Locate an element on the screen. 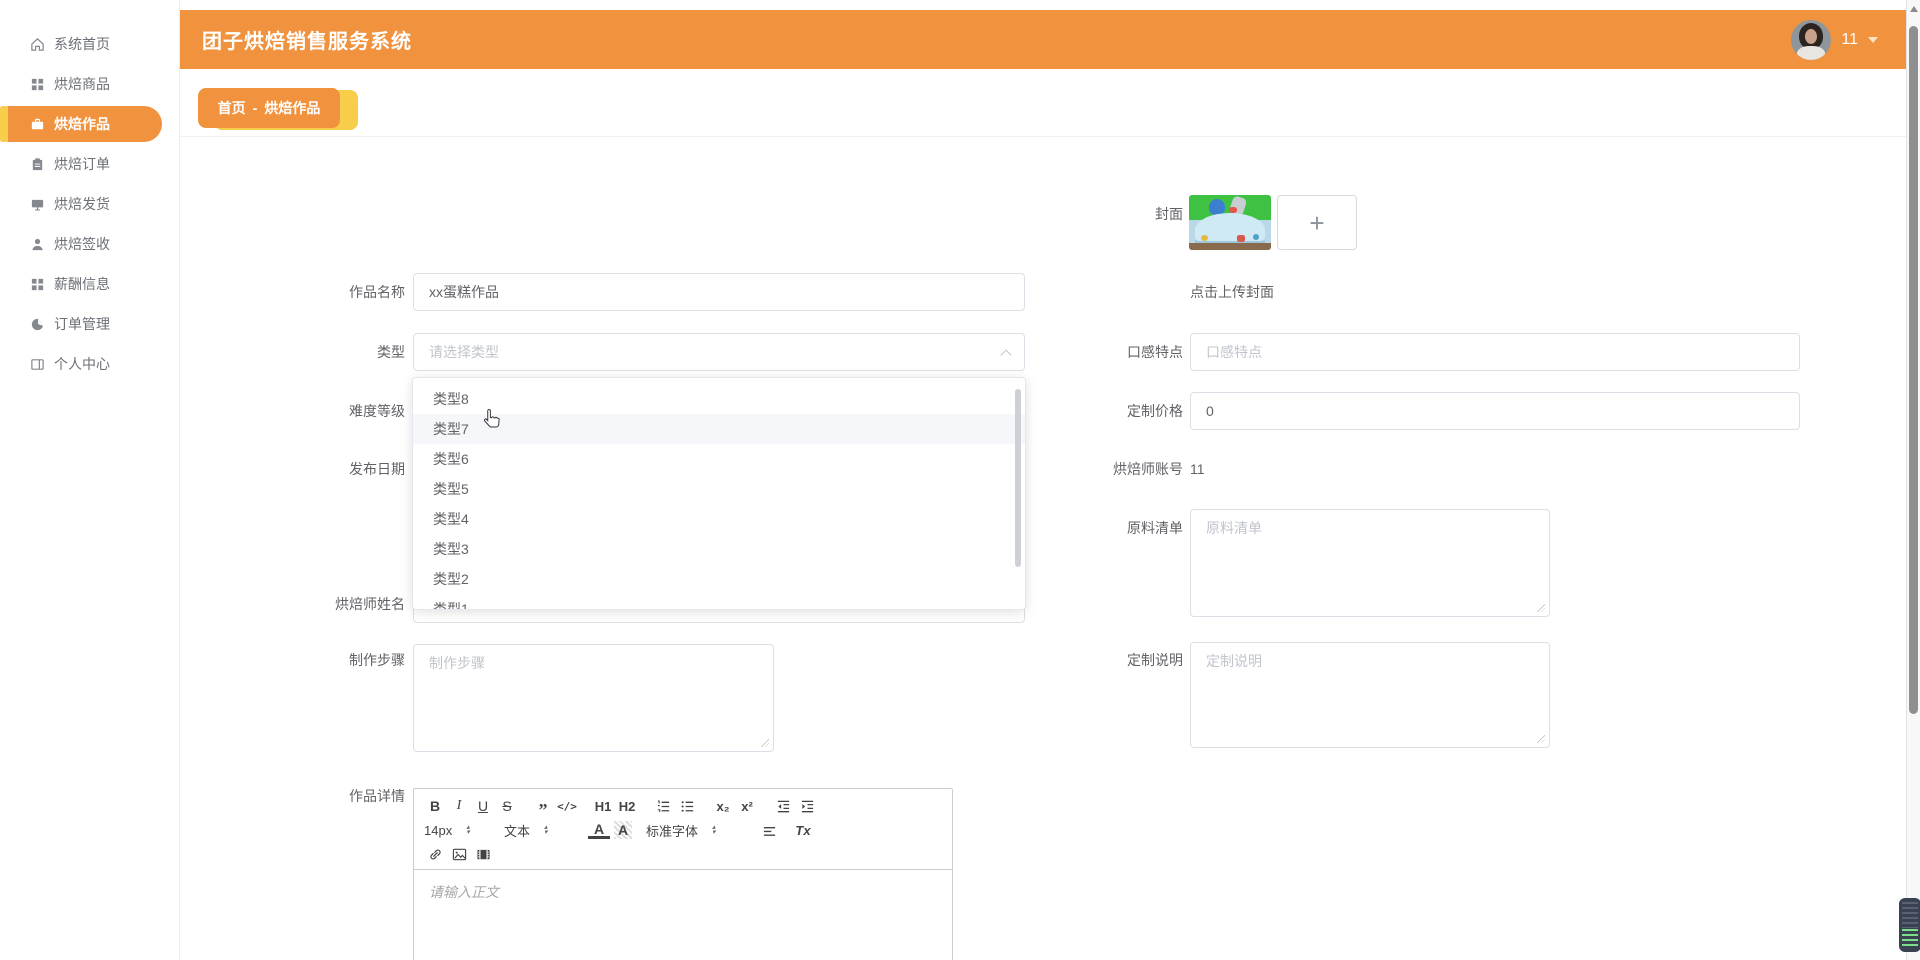 Image resolution: width=1920 pixels, height=960 pixels. avatar-face is located at coordinates (1811, 36).